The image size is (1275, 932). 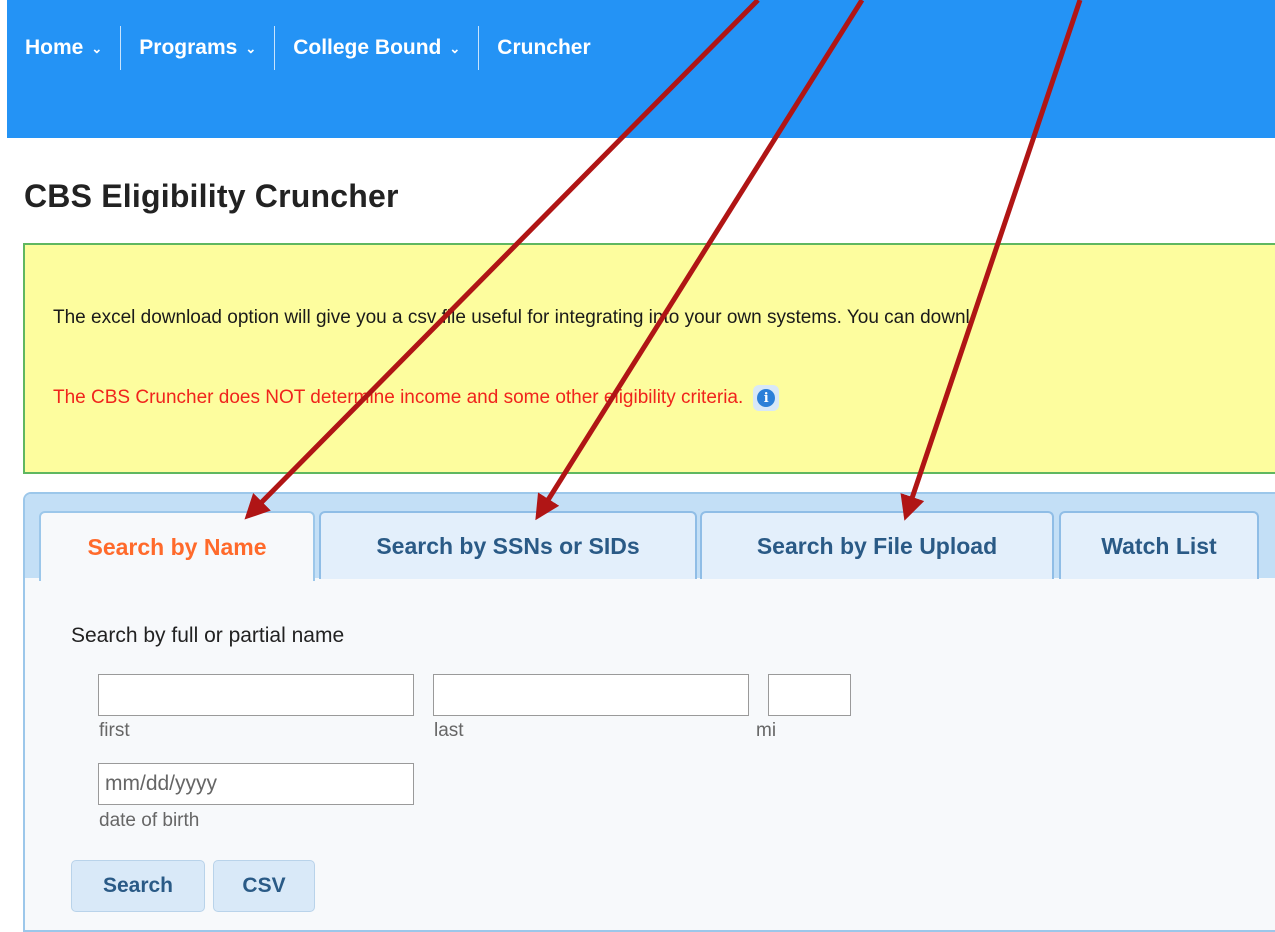 I want to click on nav-item-cruncher: Cruncher, so click(x=543, y=48).